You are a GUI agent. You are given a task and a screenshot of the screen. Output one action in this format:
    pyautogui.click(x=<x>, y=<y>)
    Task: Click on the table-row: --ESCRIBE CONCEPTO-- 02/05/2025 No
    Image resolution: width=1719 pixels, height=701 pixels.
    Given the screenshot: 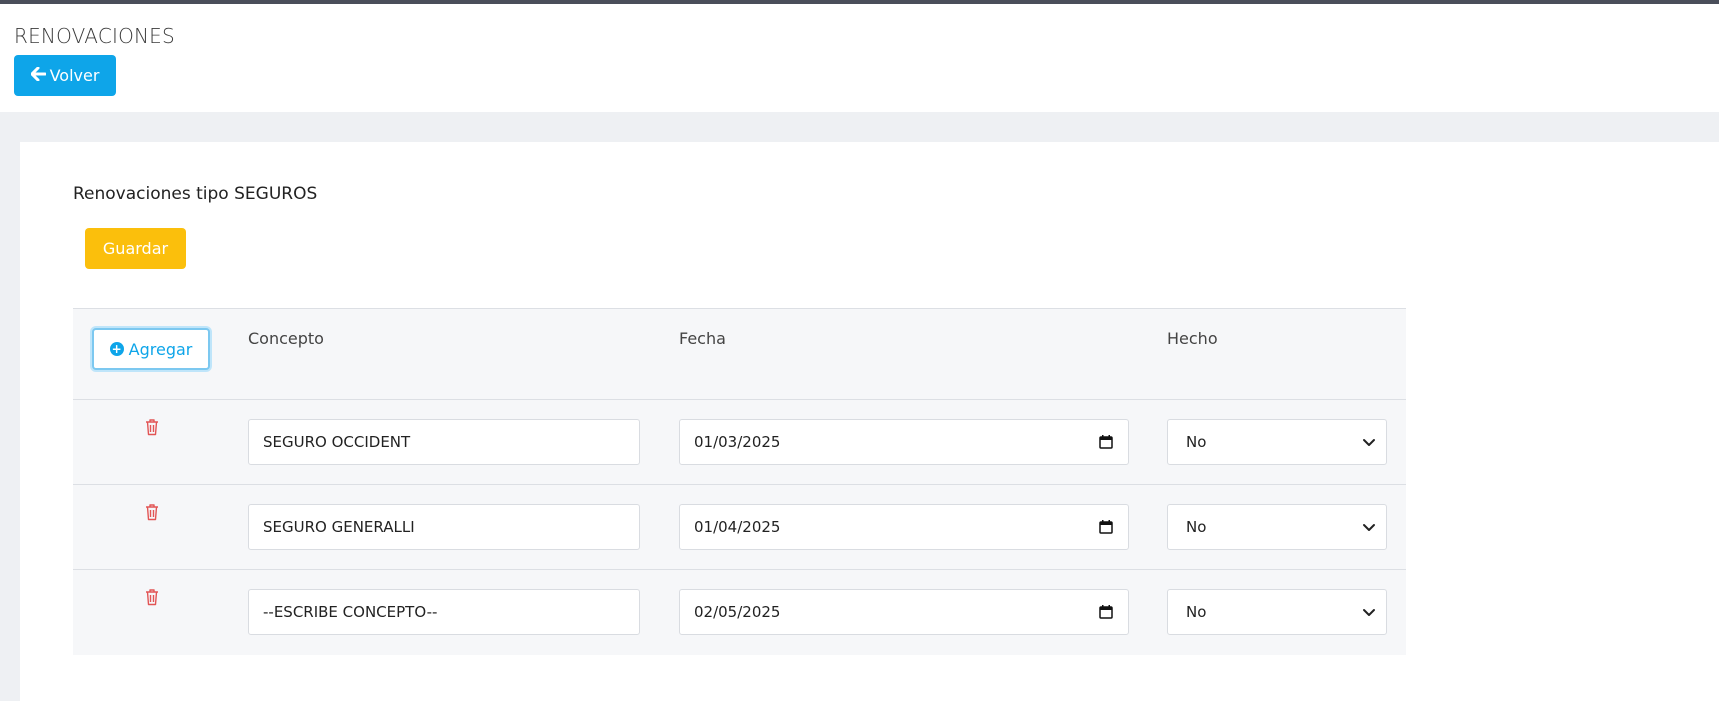 What is the action you would take?
    pyautogui.click(x=739, y=612)
    